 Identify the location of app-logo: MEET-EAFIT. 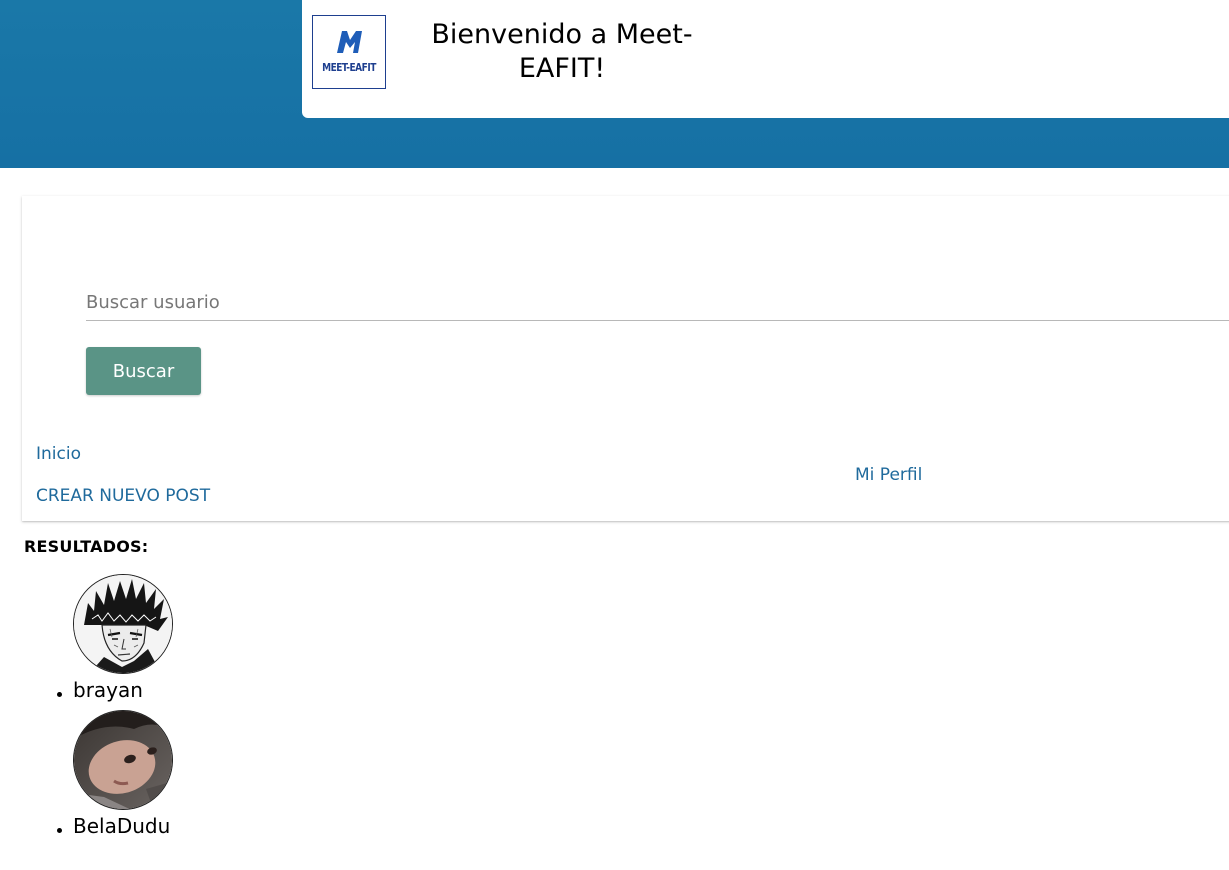
(349, 52).